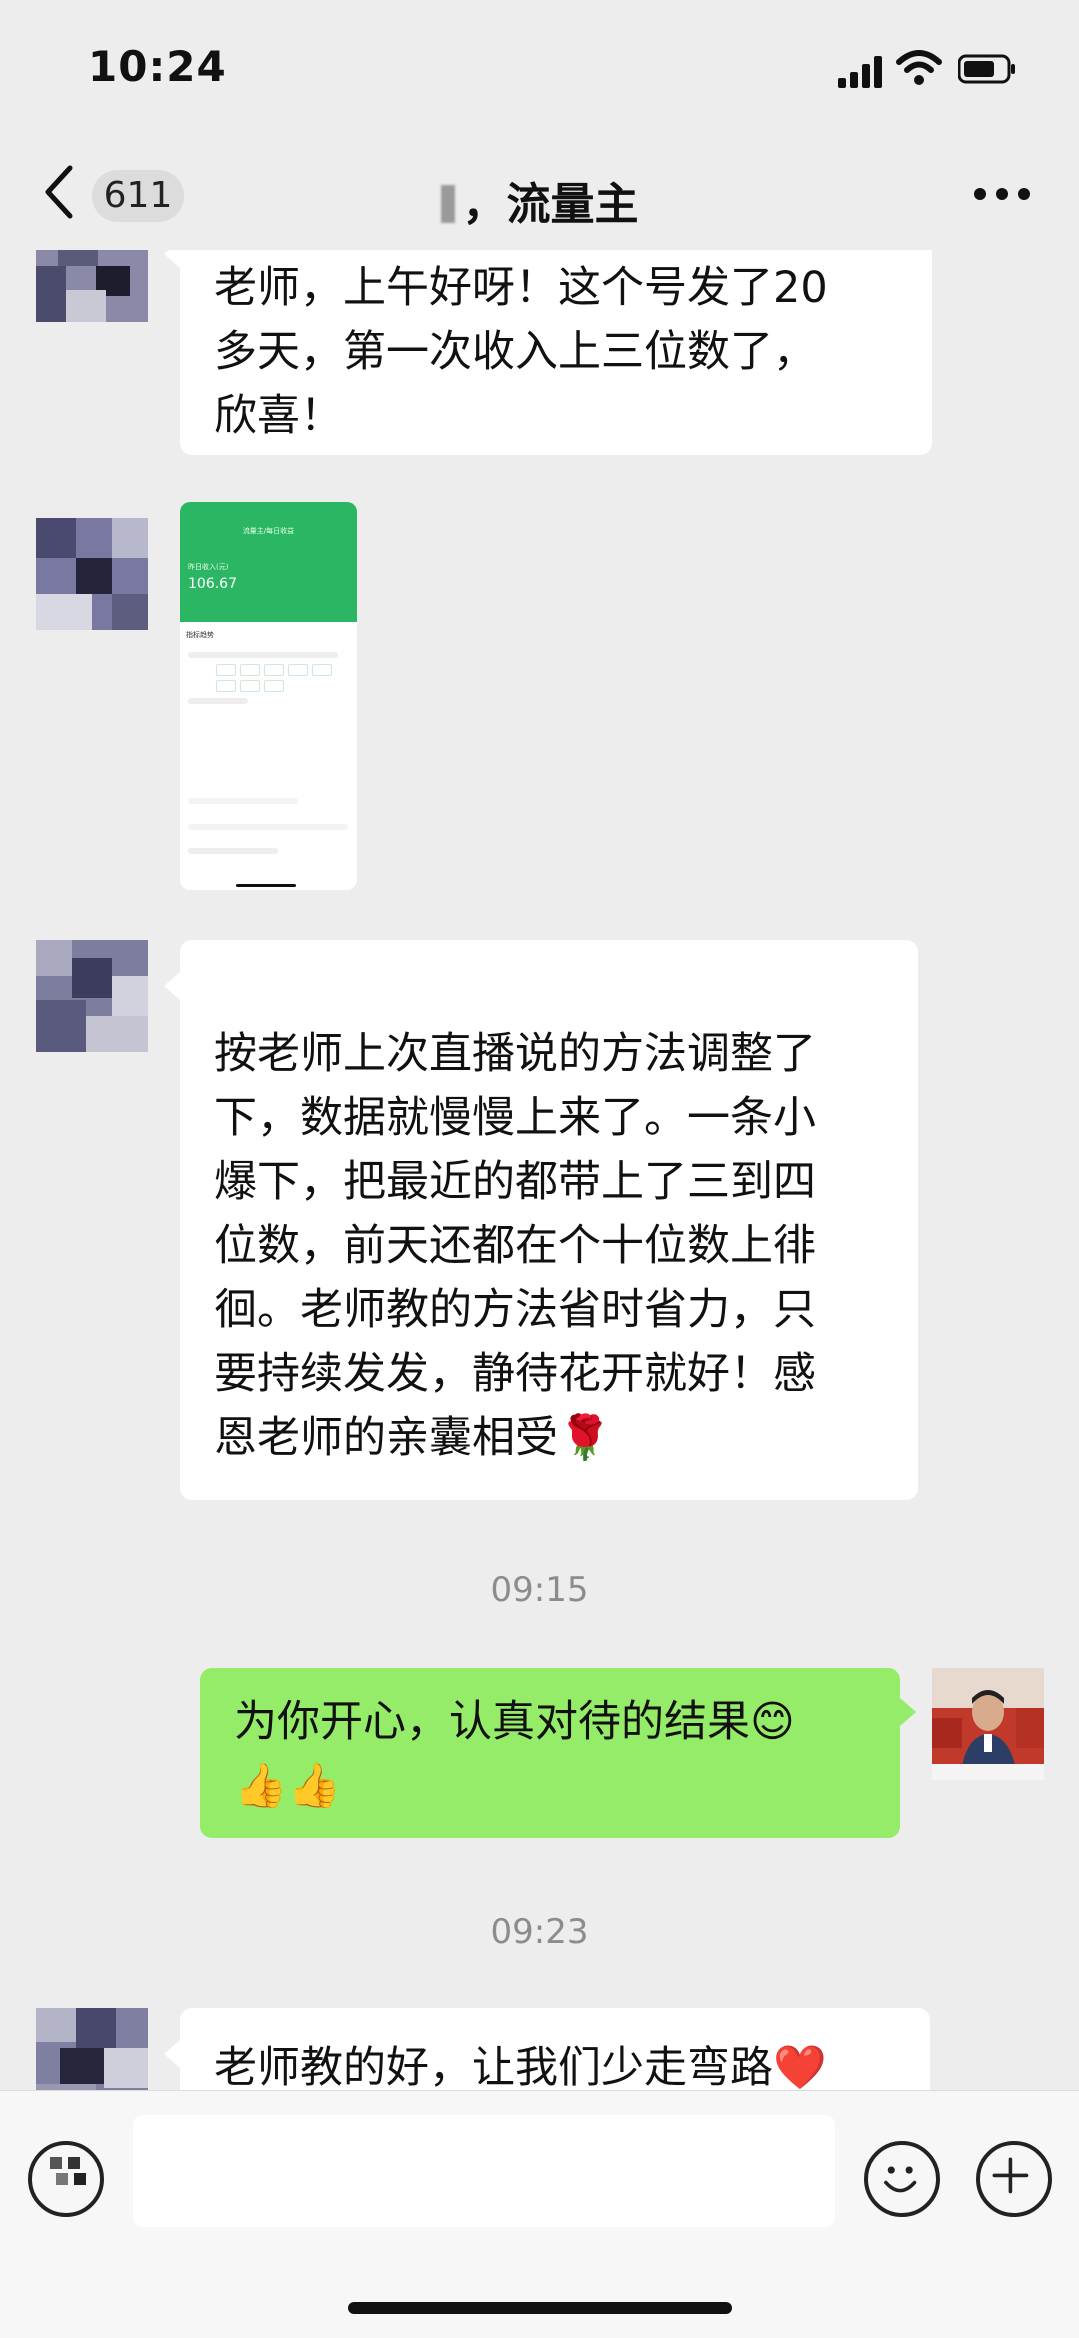 This screenshot has width=1079, height=2338. What do you see at coordinates (539, 1590) in the screenshot?
I see `timestamp: 09:15` at bounding box center [539, 1590].